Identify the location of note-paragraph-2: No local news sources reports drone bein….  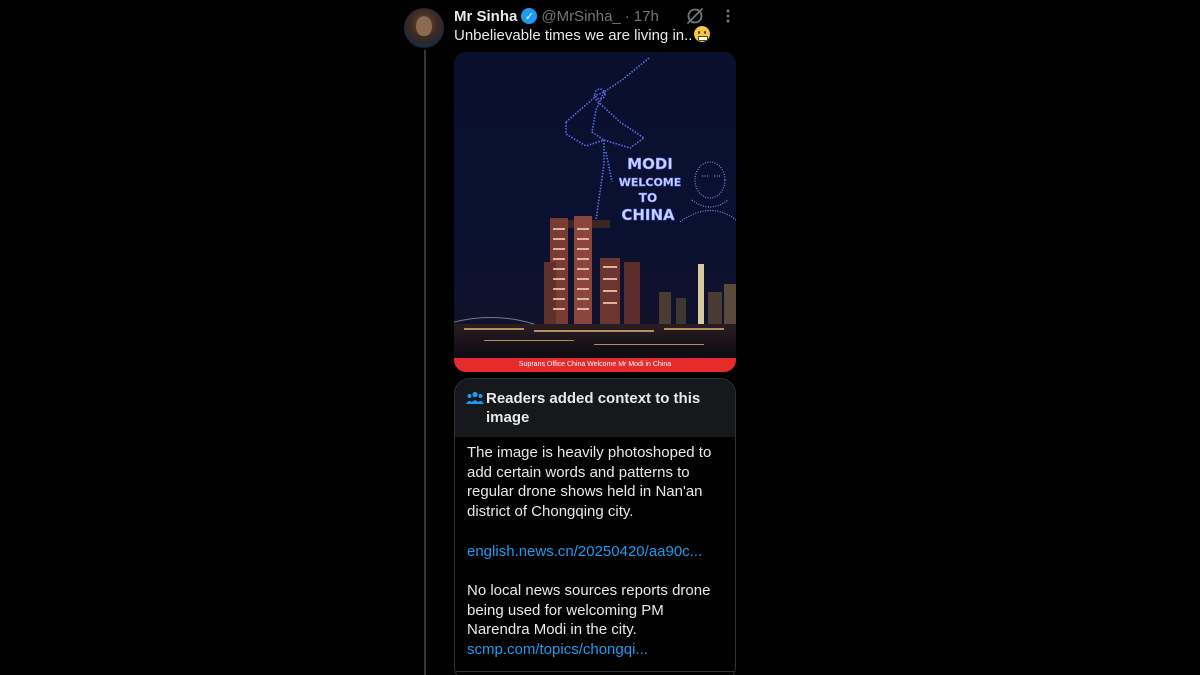
(589, 610).